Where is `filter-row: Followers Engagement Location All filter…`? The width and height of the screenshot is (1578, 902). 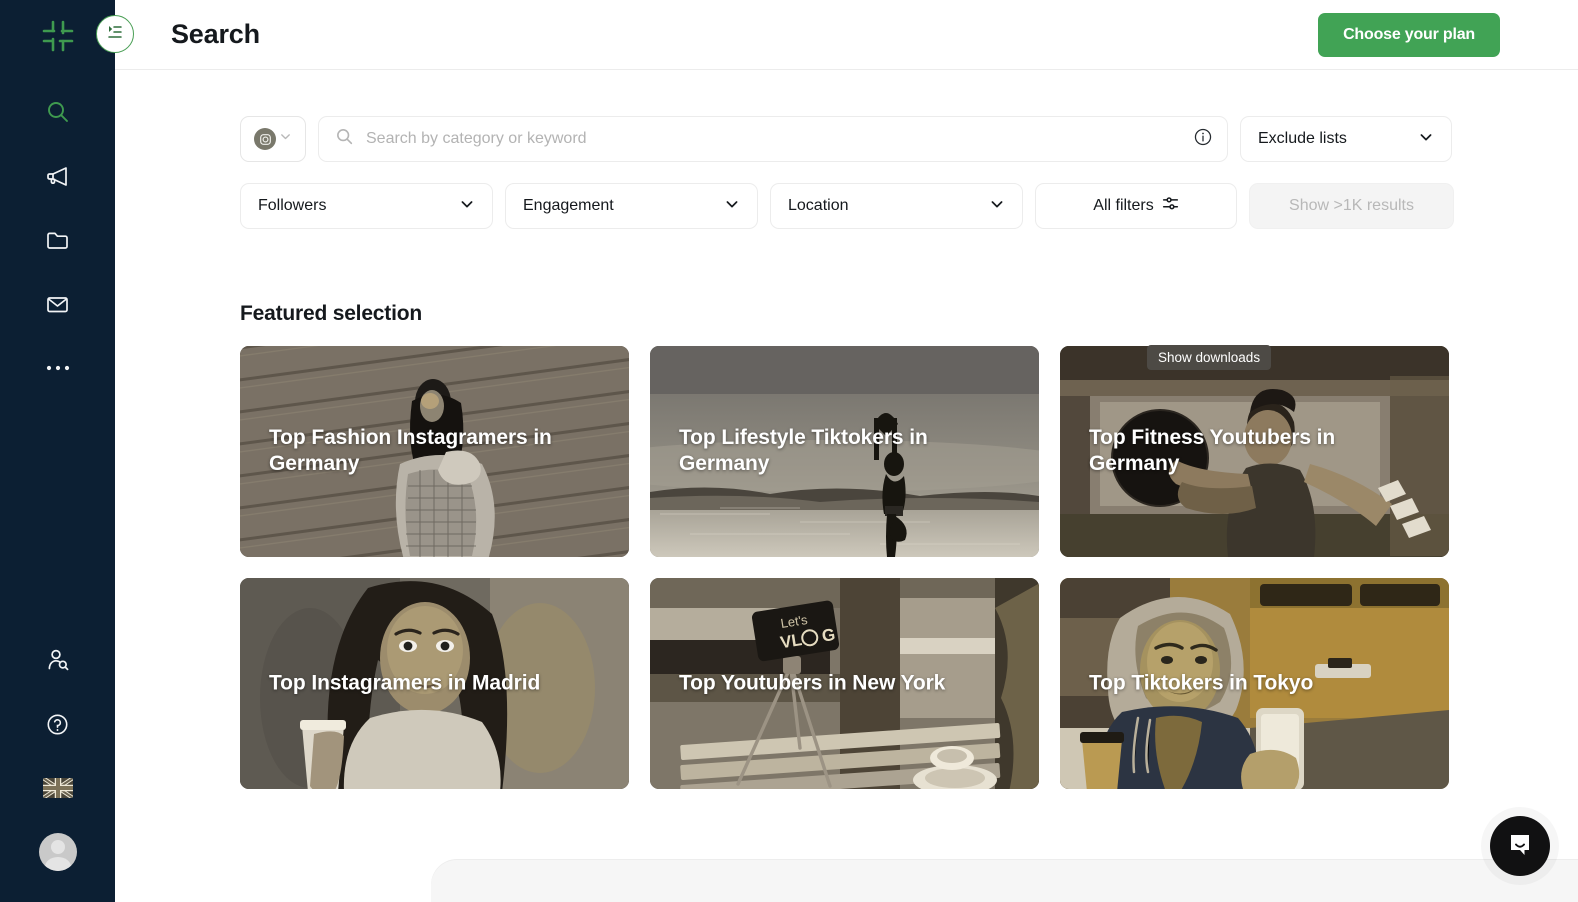 filter-row: Followers Engagement Location All filter… is located at coordinates (909, 206).